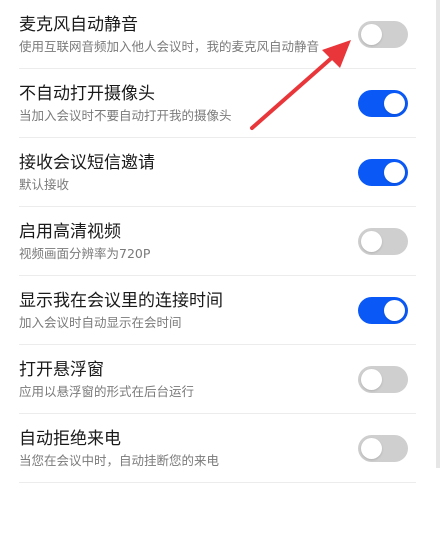 This screenshot has height=557, width=440. I want to click on setting-camera-off: 不自动打开摄像头 当加入会议时不要自动打开我的摄像头, so click(215, 103).